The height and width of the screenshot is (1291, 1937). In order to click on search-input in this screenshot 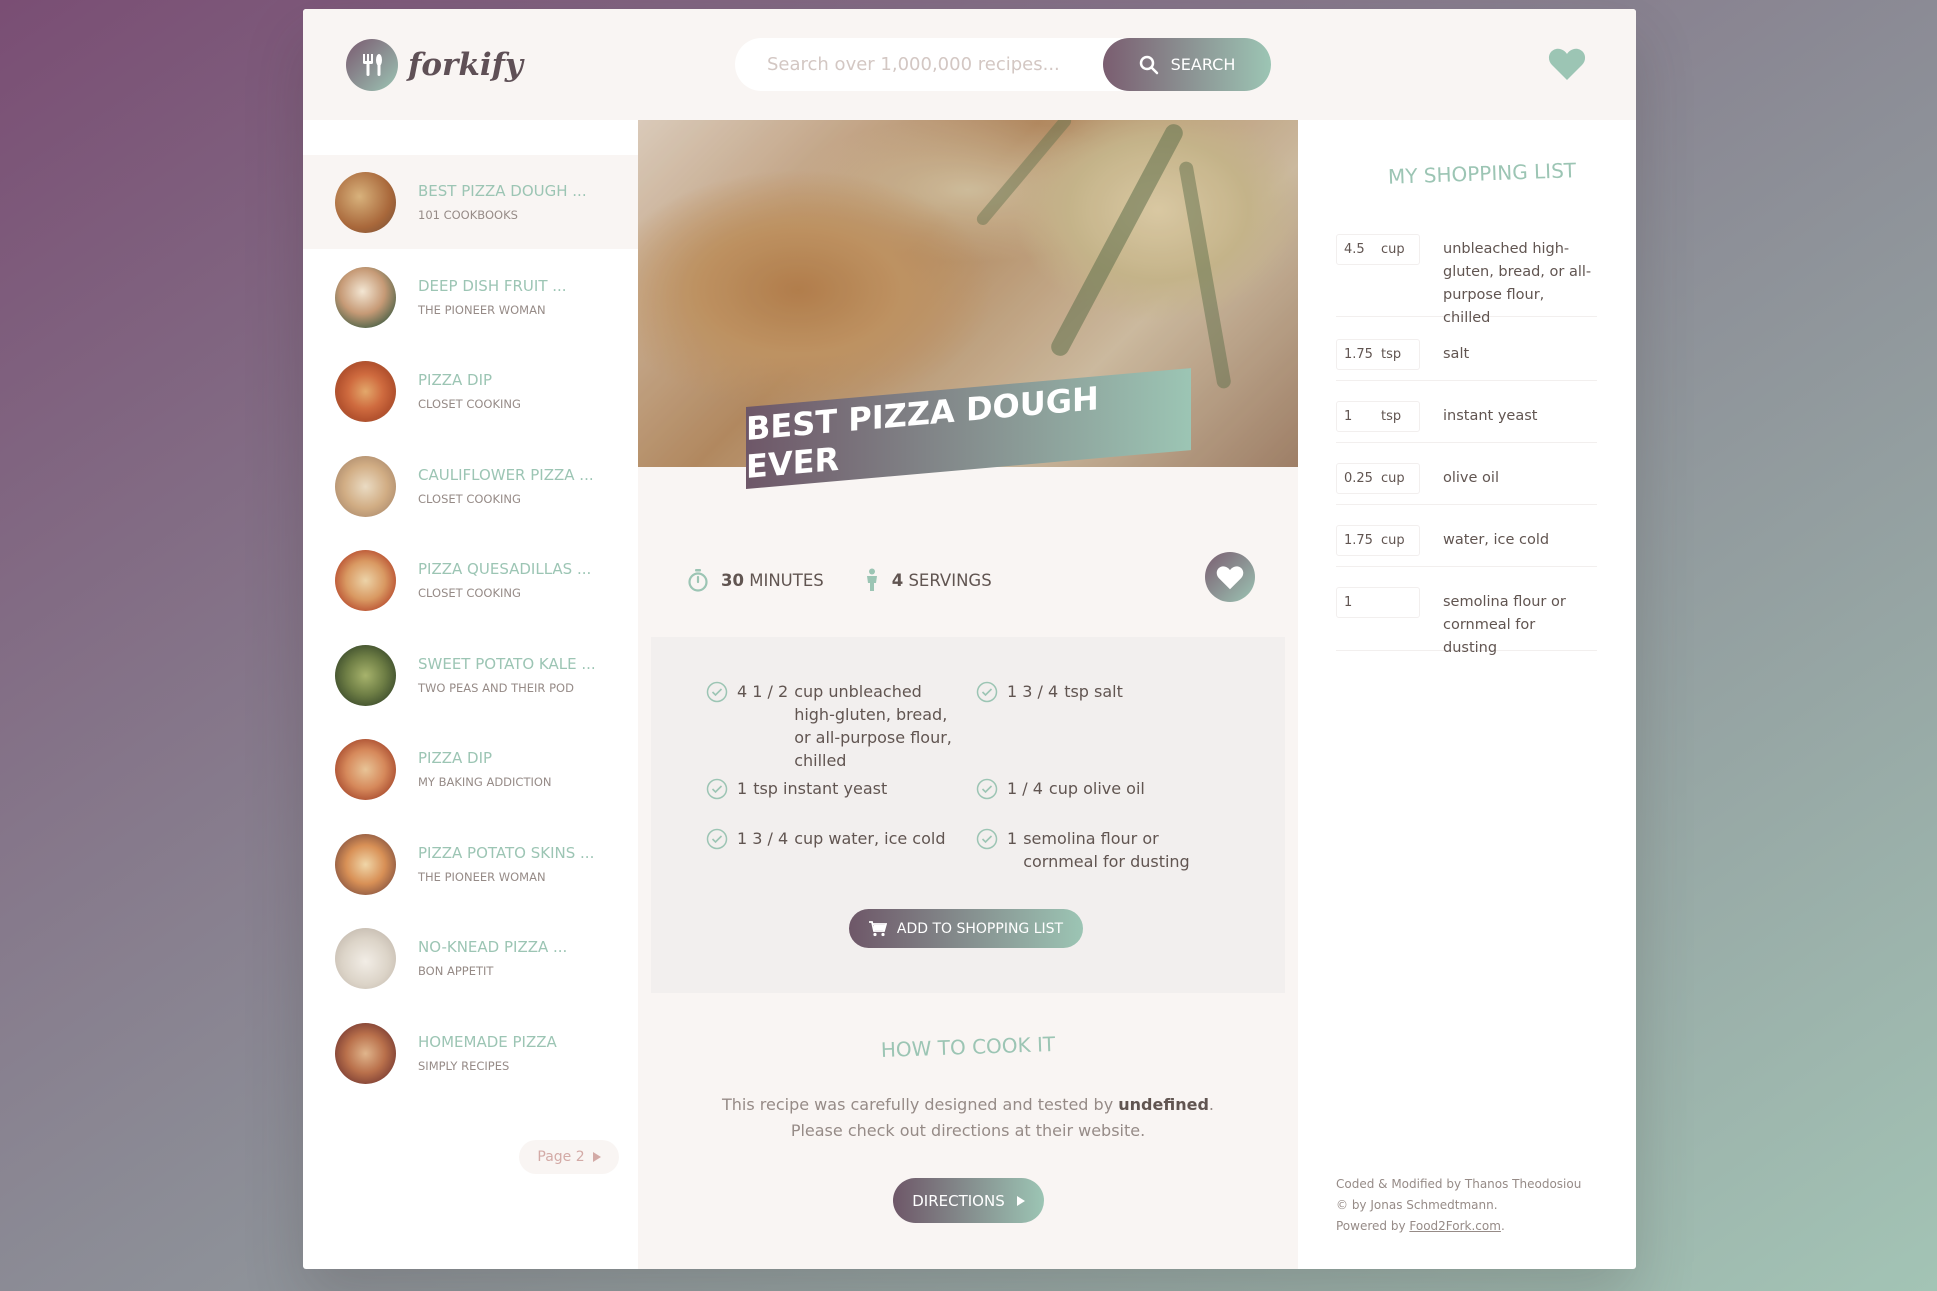, I will do `click(927, 64)`.